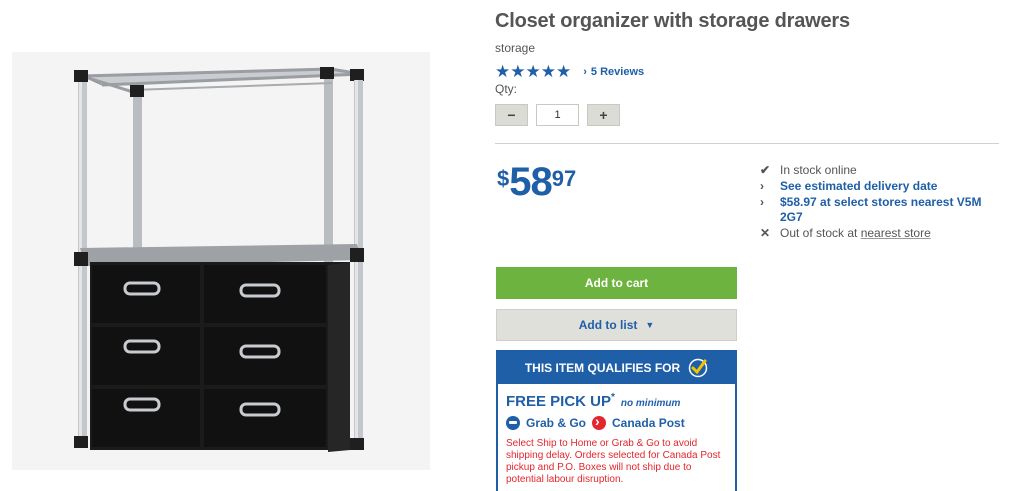 This screenshot has height=491, width=1024. What do you see at coordinates (896, 233) in the screenshot?
I see `nearest-store-link: nearest store` at bounding box center [896, 233].